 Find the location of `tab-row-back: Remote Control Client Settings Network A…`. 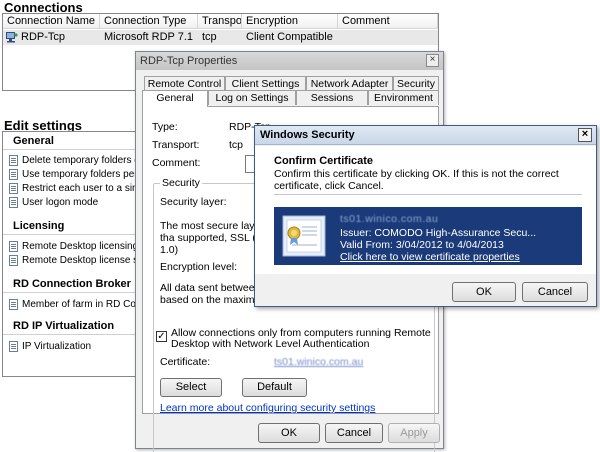

tab-row-back: Remote Control Client Settings Network A… is located at coordinates (291, 83).